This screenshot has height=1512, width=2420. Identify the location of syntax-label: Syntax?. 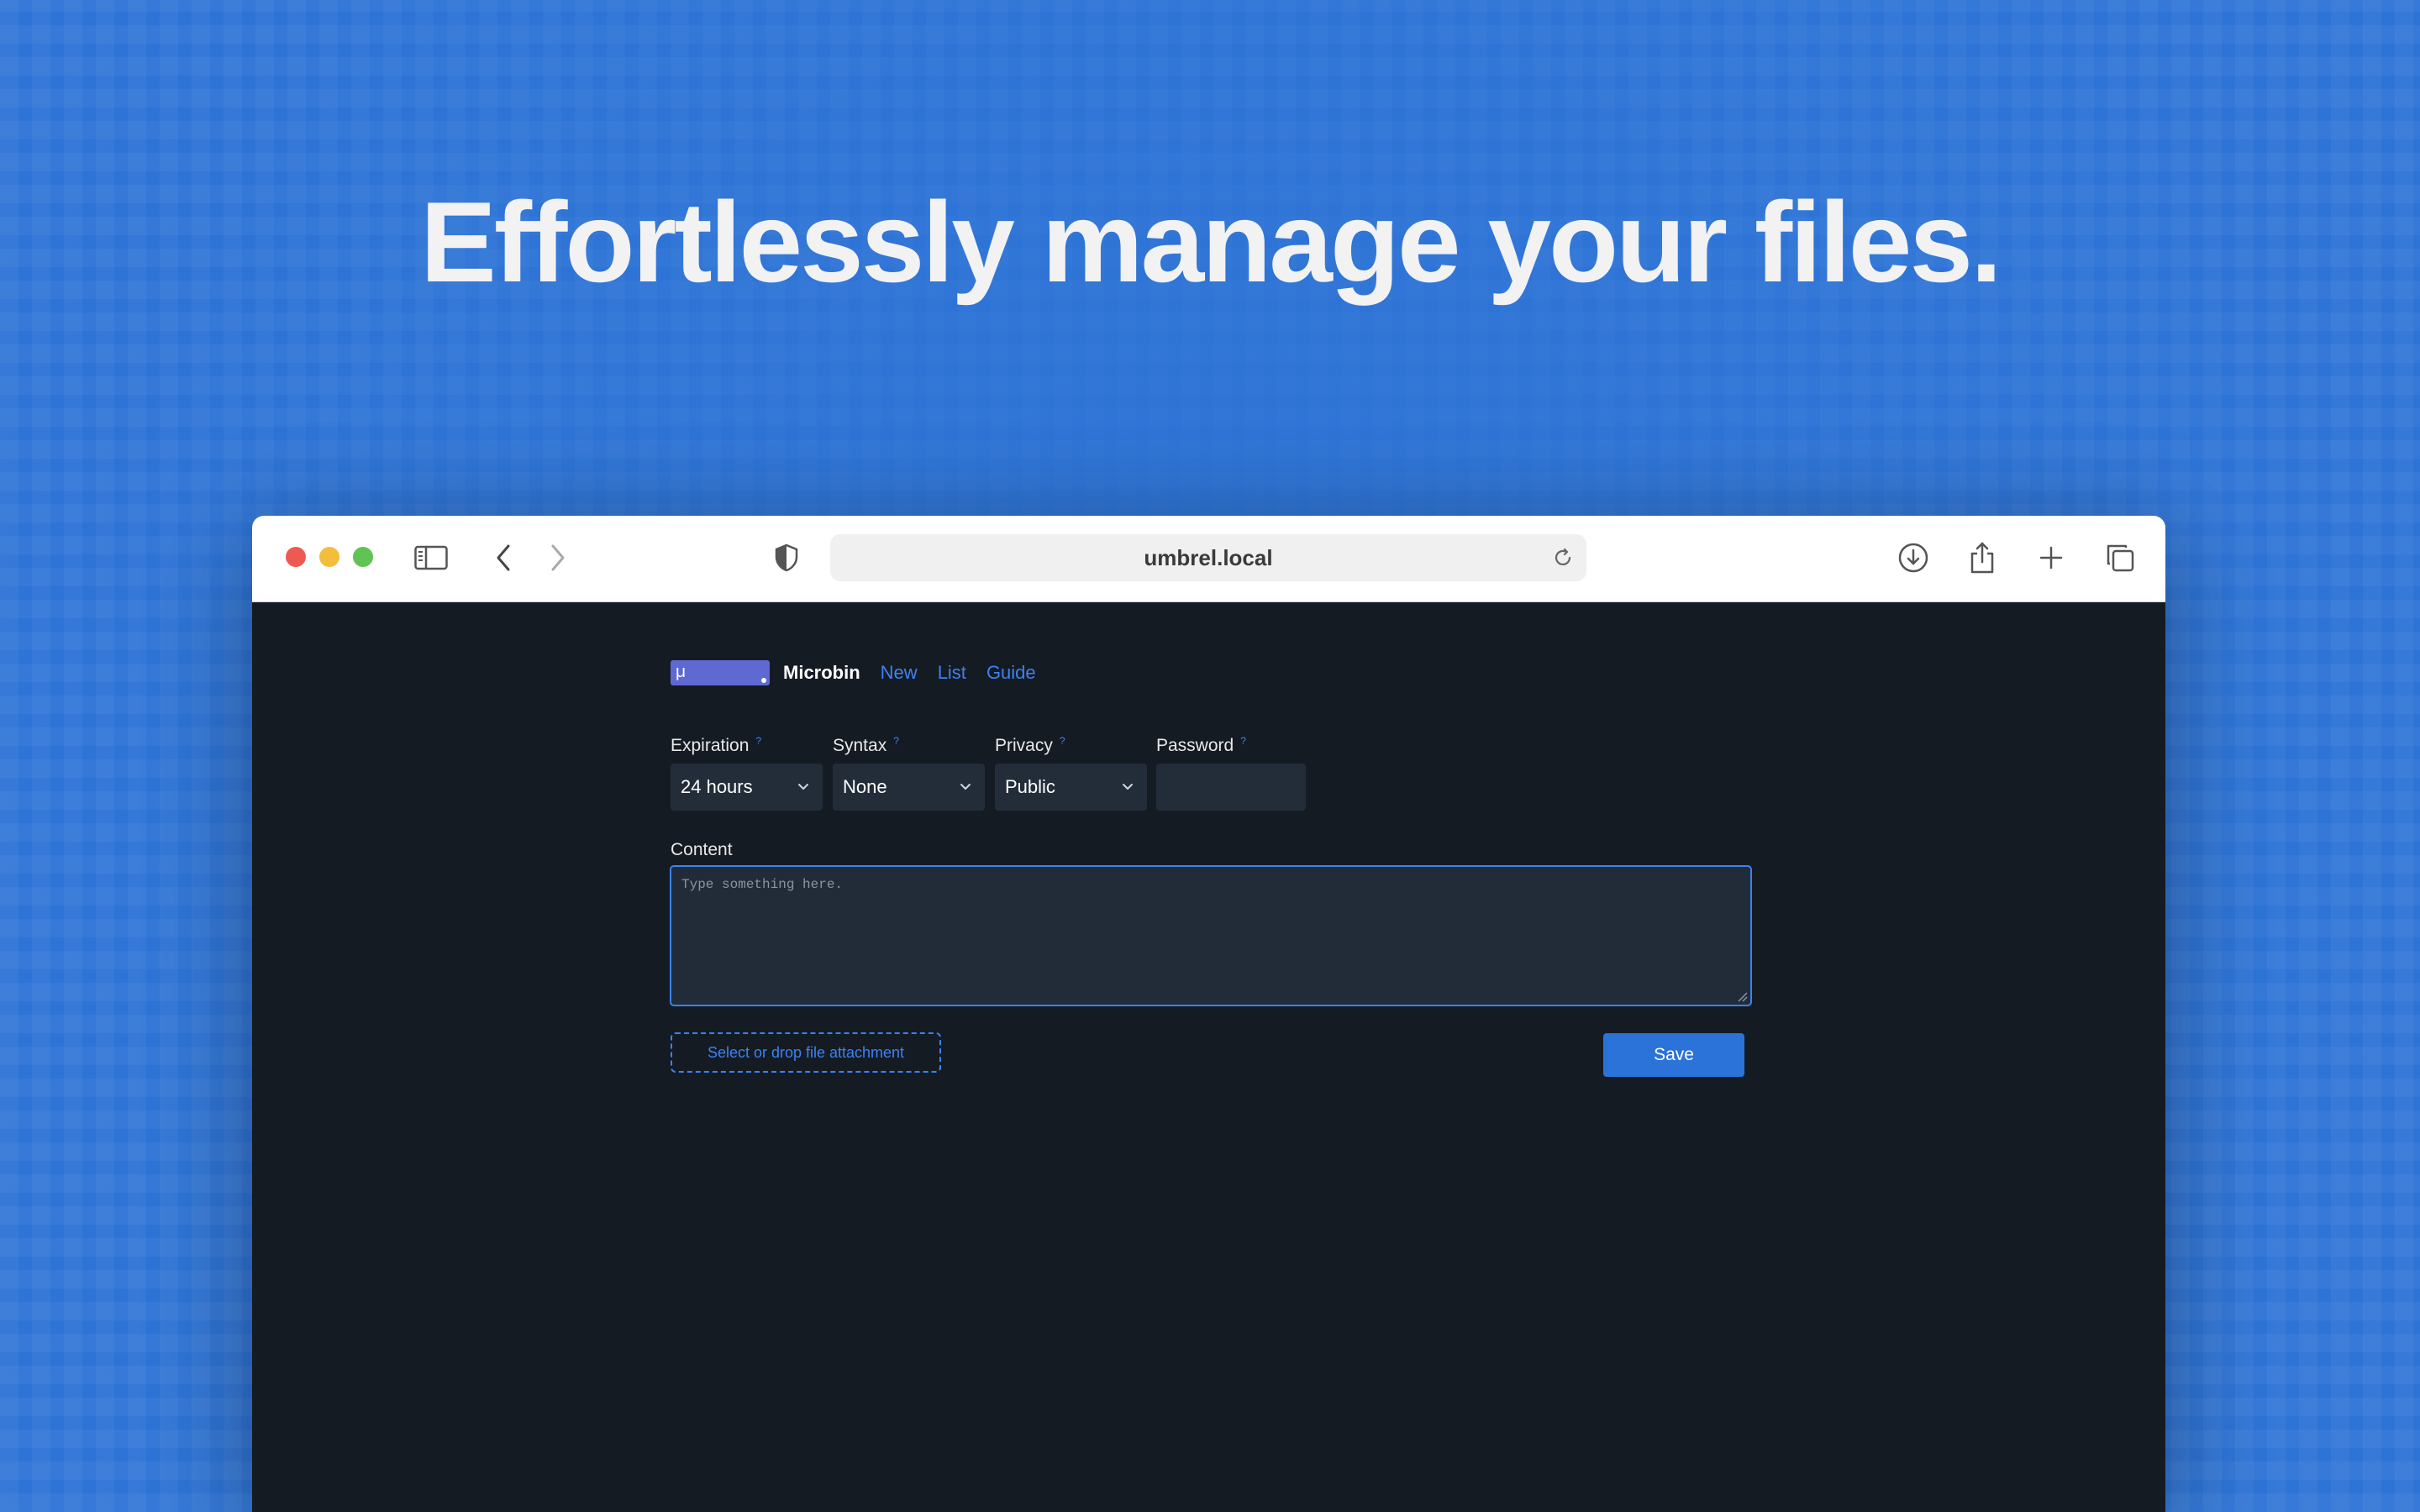
(866, 745).